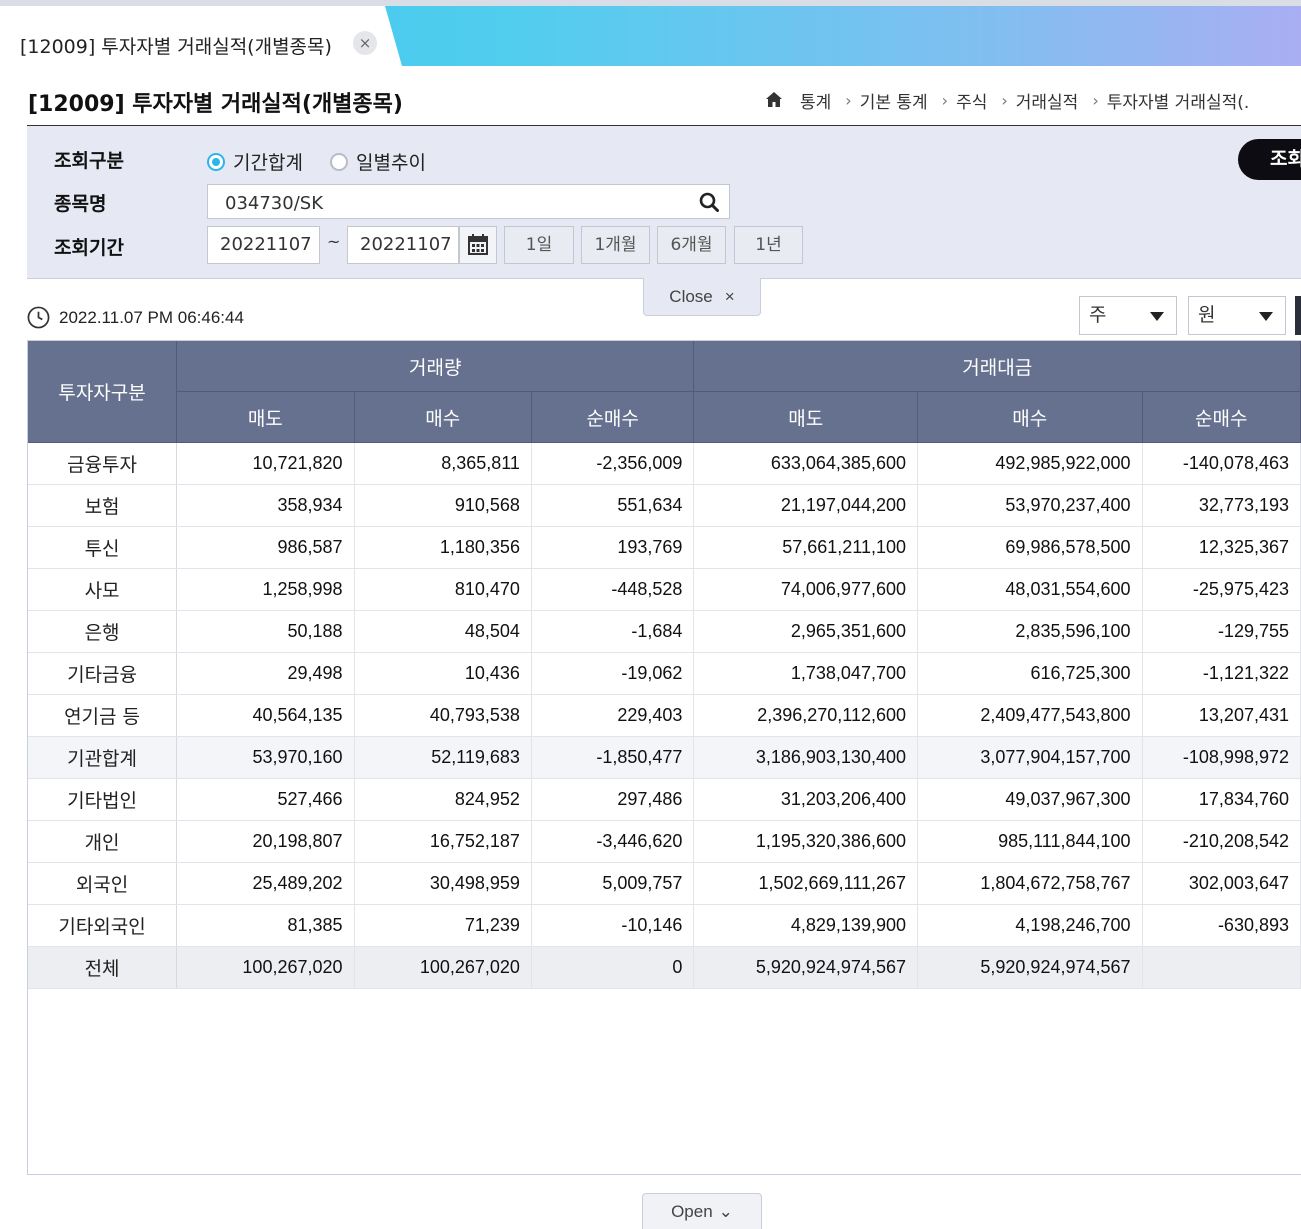 This screenshot has height=1229, width=1301. Describe the element at coordinates (613, 417) in the screenshot. I see `header-volume-net: 순매수` at that location.